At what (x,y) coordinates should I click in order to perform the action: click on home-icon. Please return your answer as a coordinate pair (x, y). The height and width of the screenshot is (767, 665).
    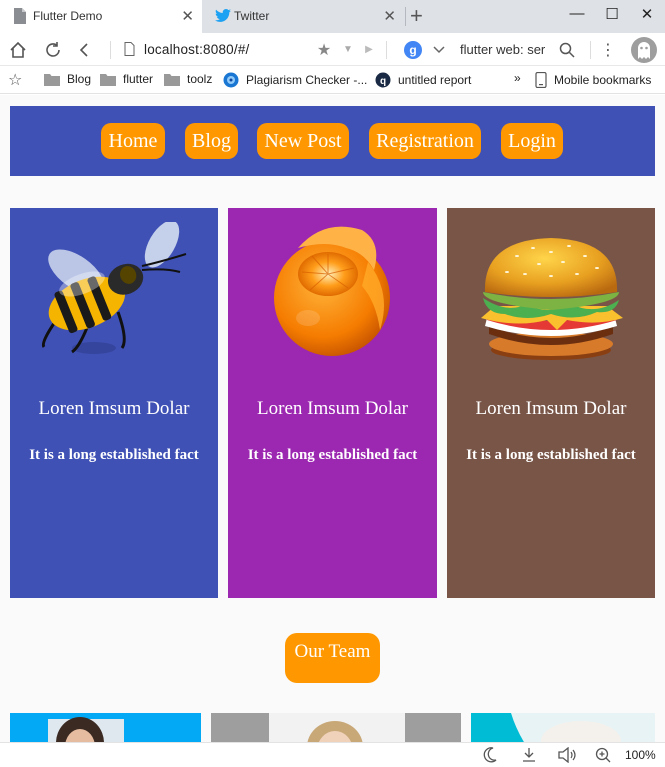
    Looking at the image, I should click on (18, 49).